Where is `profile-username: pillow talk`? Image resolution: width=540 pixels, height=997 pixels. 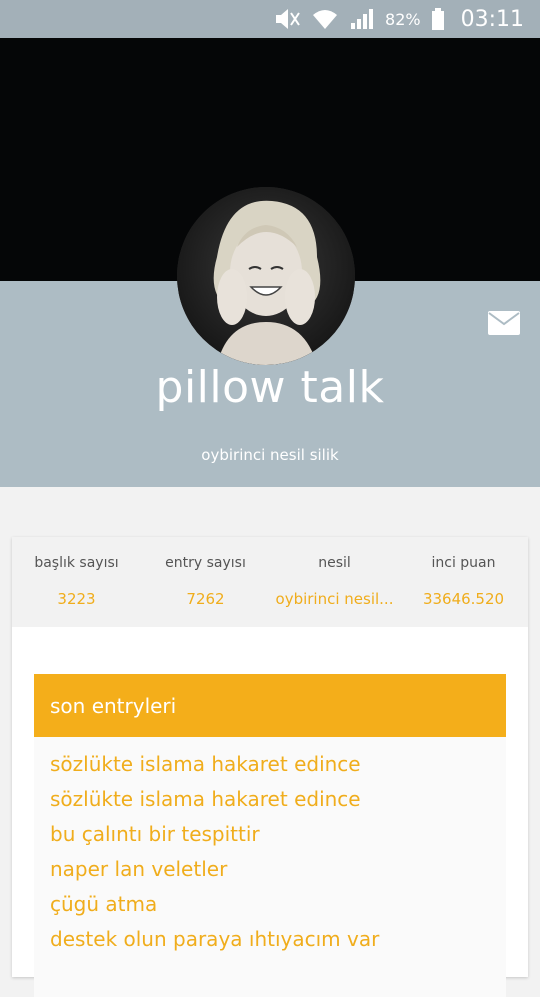 profile-username: pillow talk is located at coordinates (270, 387).